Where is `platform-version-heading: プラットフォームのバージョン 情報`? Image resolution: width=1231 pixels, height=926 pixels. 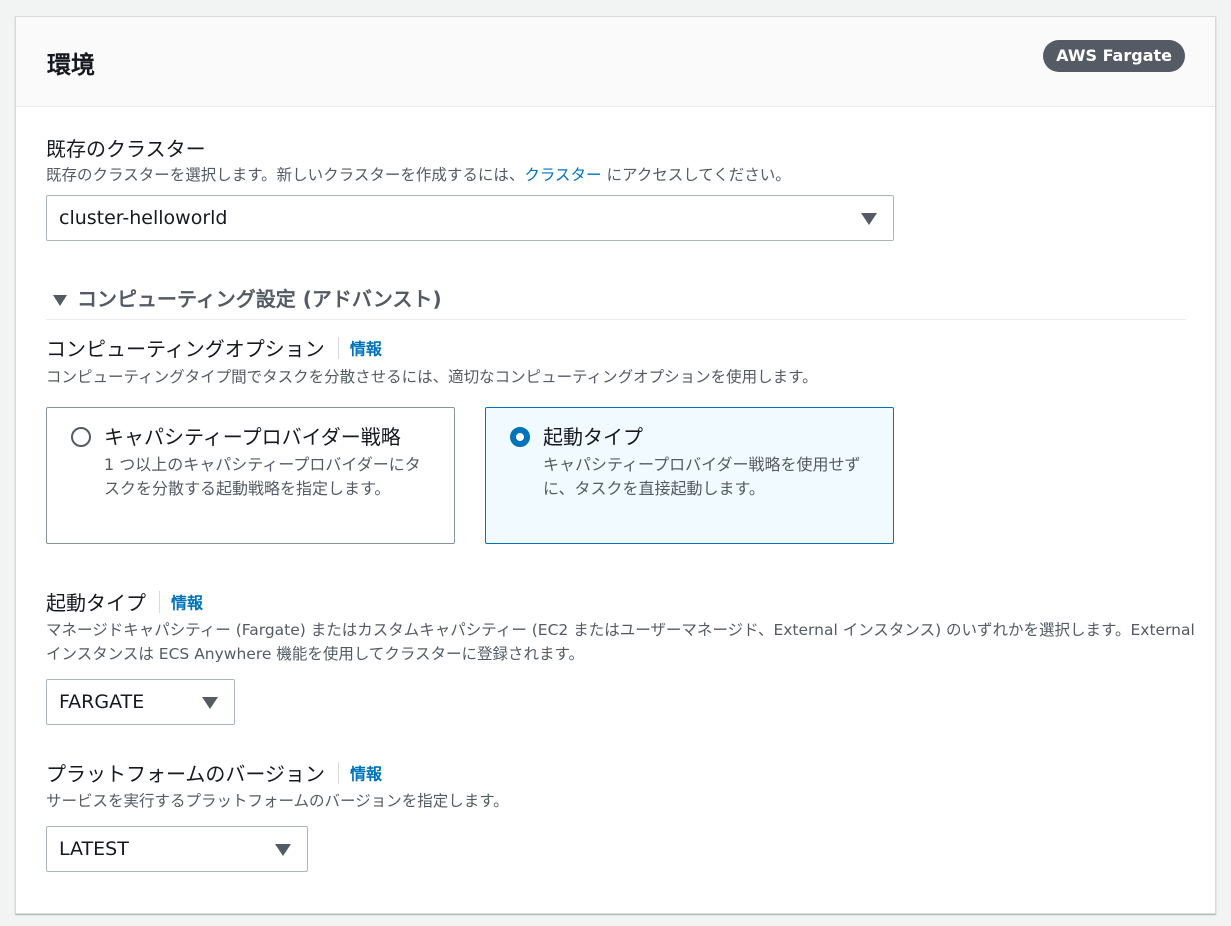
platform-version-heading: プラットフォームのバージョン 情報 is located at coordinates (214, 772).